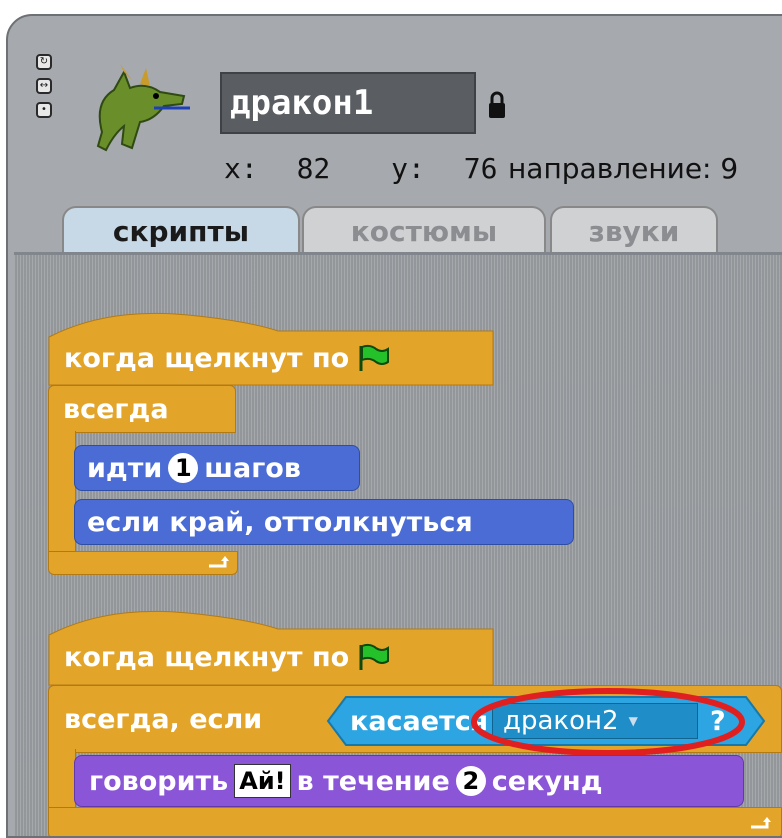  I want to click on say-prefix: говорить, so click(159, 781).